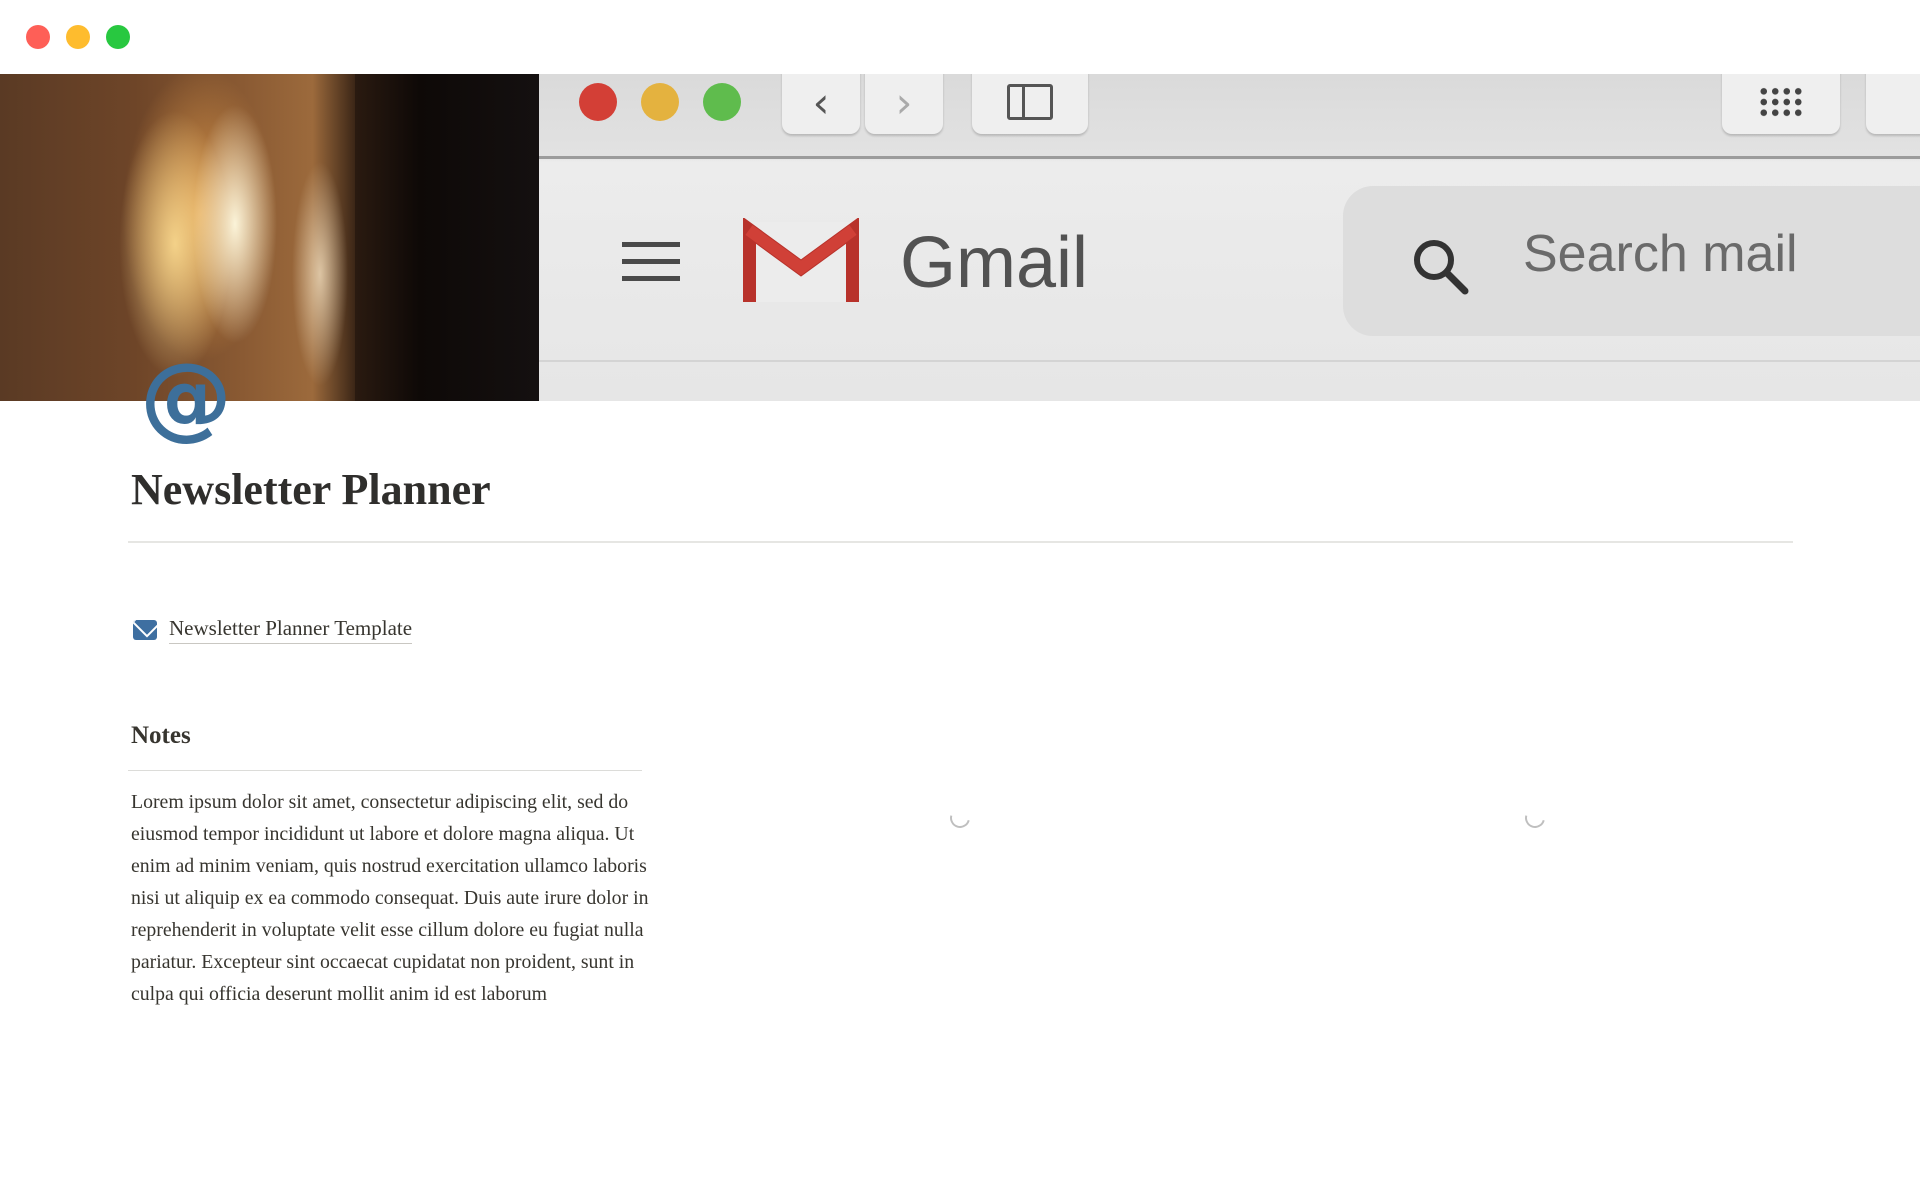 This screenshot has width=1920, height=1200. Describe the element at coordinates (186, 397) in the screenshot. I see `at-sign-icon: @` at that location.